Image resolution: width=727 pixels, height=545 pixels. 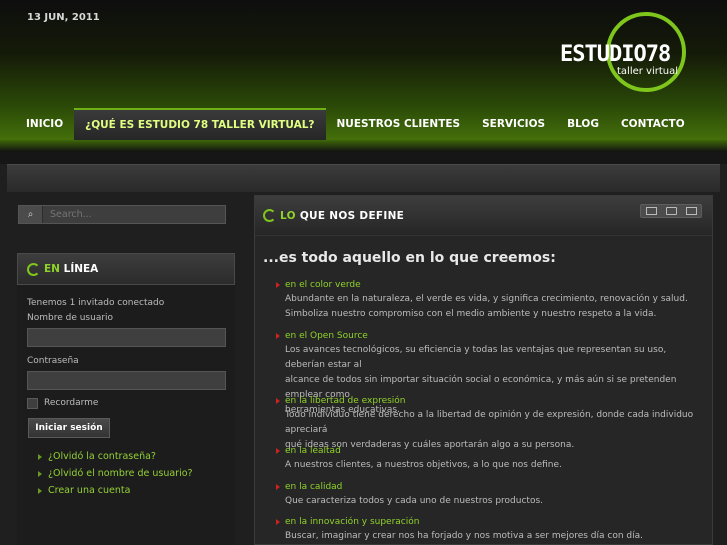 What do you see at coordinates (583, 124) in the screenshot?
I see `nav-item-blog: BLOG` at bounding box center [583, 124].